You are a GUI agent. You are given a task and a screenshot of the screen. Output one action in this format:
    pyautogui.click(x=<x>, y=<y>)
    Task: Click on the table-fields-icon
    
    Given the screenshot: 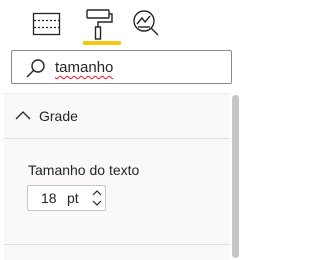 What is the action you would take?
    pyautogui.click(x=46, y=24)
    